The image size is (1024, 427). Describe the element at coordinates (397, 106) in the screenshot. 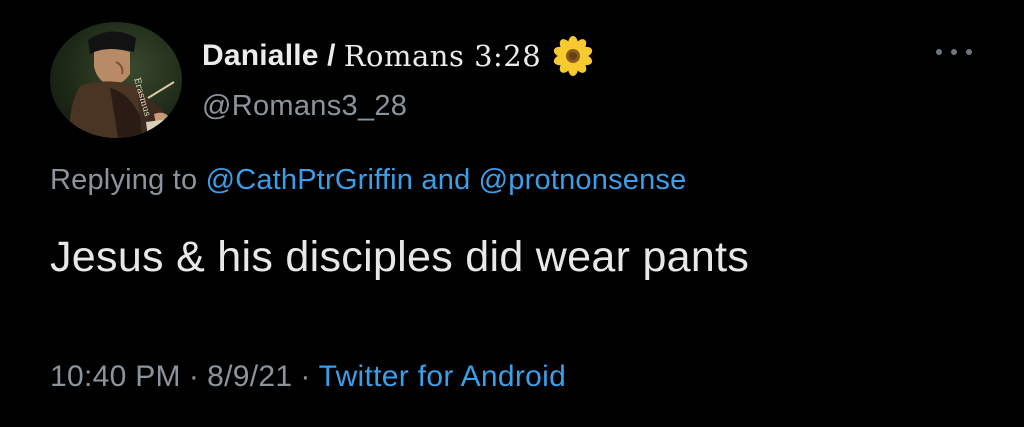

I see `handle: @Romans3_28` at that location.